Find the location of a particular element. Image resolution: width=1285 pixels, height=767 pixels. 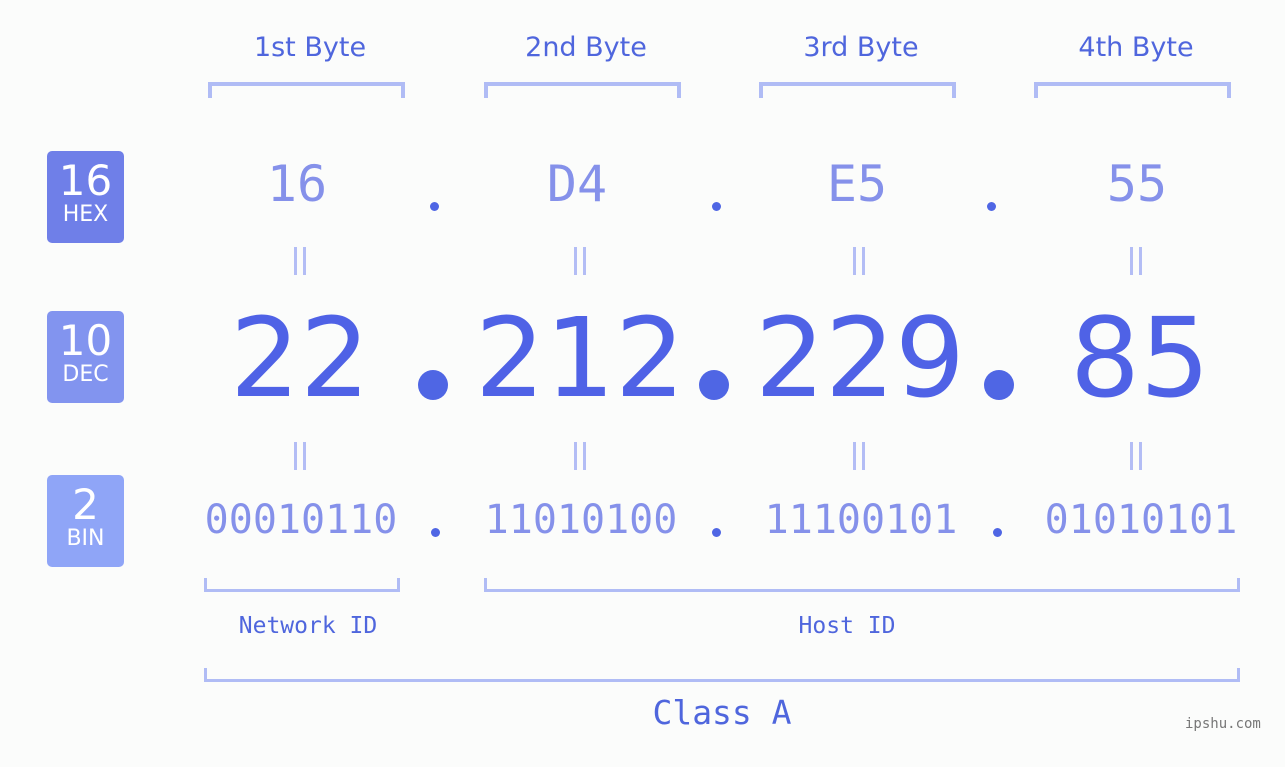

class-label: Class A is located at coordinates (722, 712).